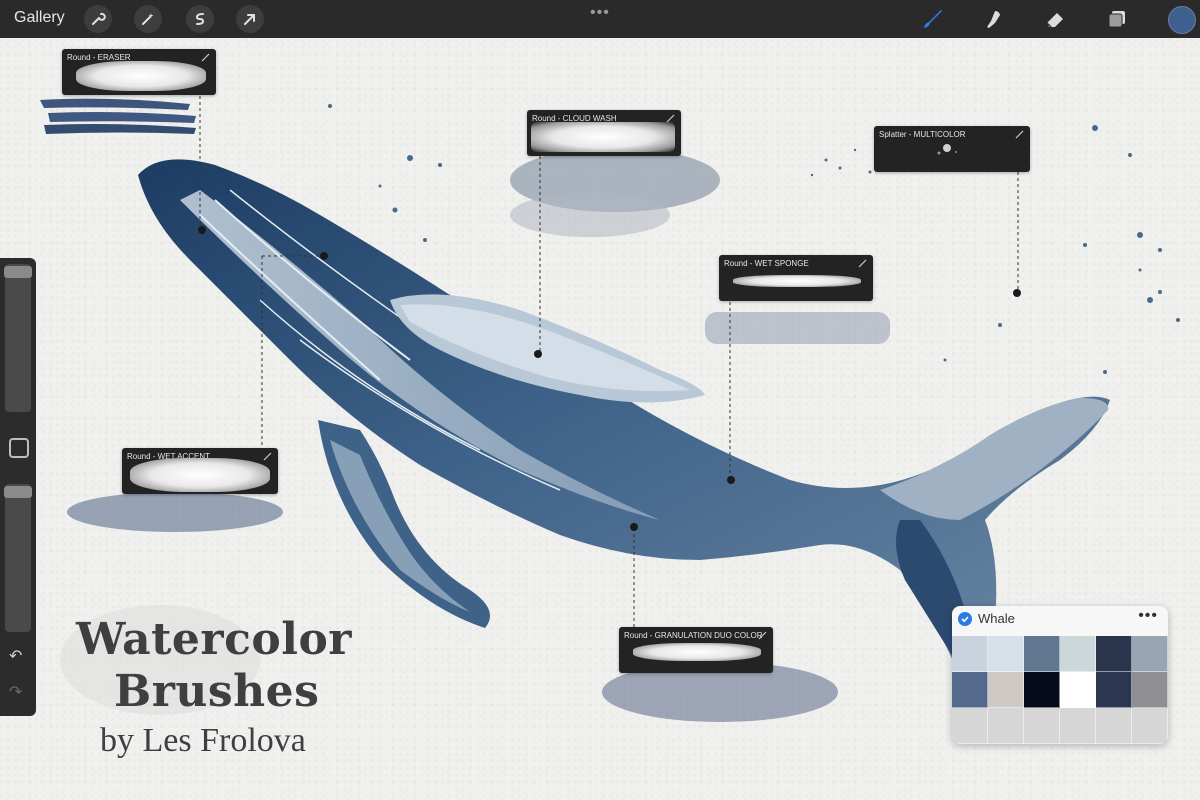  What do you see at coordinates (203, 740) in the screenshot?
I see `author-byline: by Les Frolova` at bounding box center [203, 740].